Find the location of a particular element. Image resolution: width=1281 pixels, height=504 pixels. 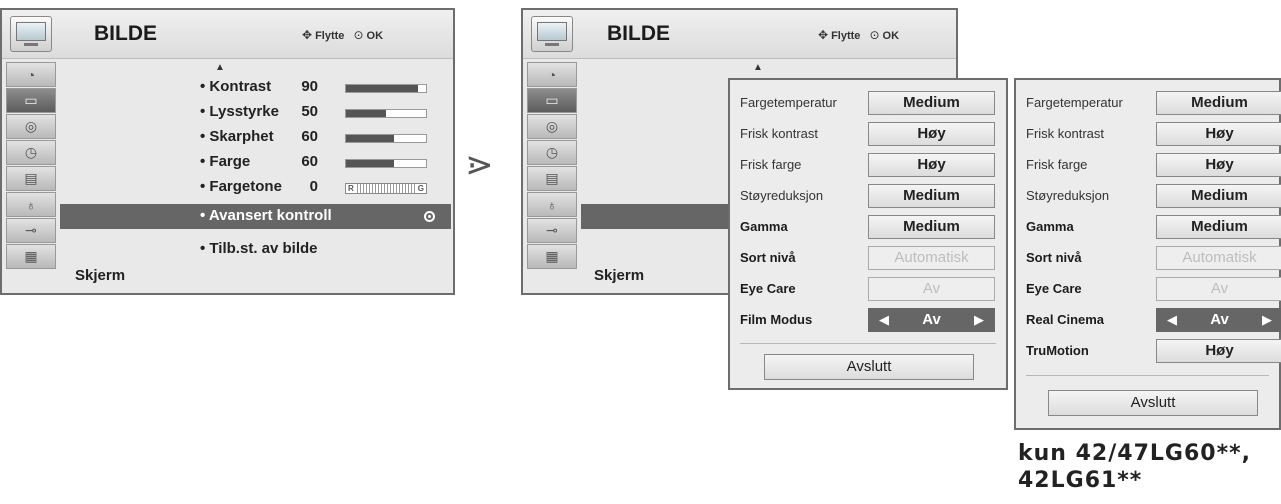

color-fill is located at coordinates (370, 163).